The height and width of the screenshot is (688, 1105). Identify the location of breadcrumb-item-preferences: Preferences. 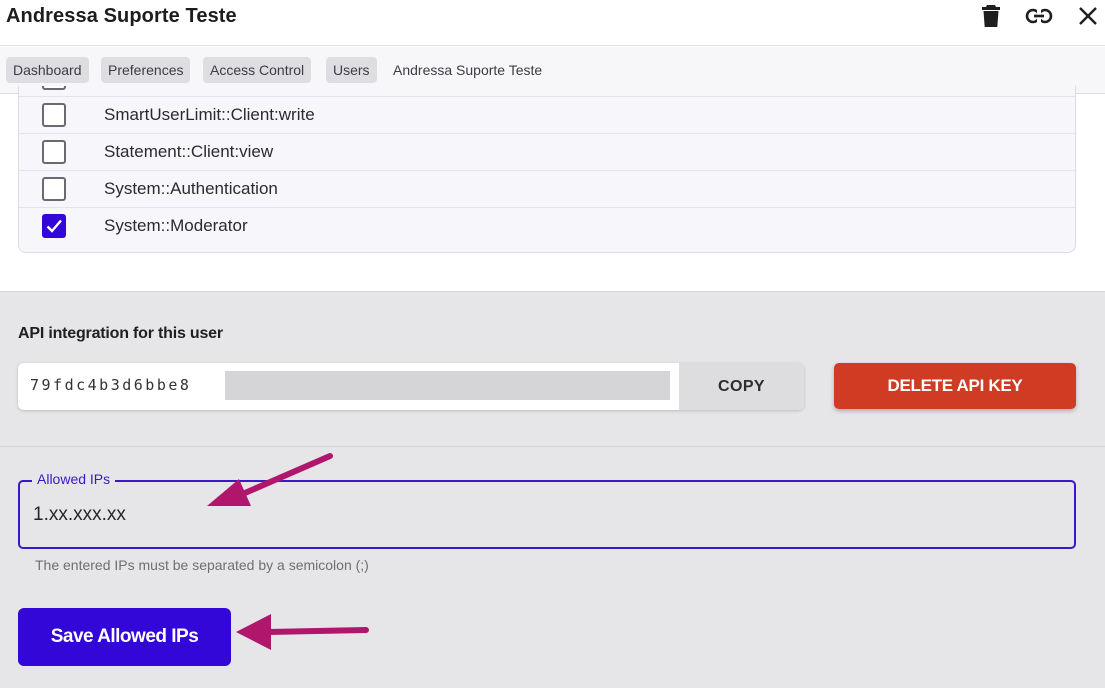
(146, 70).